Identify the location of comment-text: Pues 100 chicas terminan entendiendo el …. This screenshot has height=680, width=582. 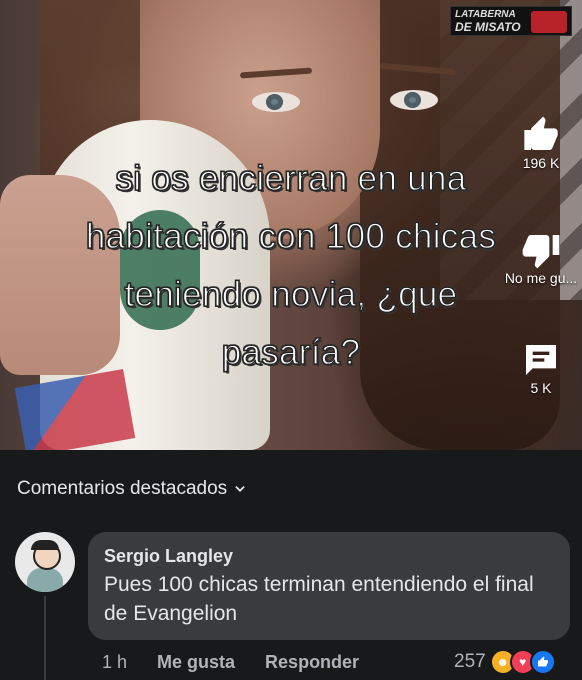
(319, 599).